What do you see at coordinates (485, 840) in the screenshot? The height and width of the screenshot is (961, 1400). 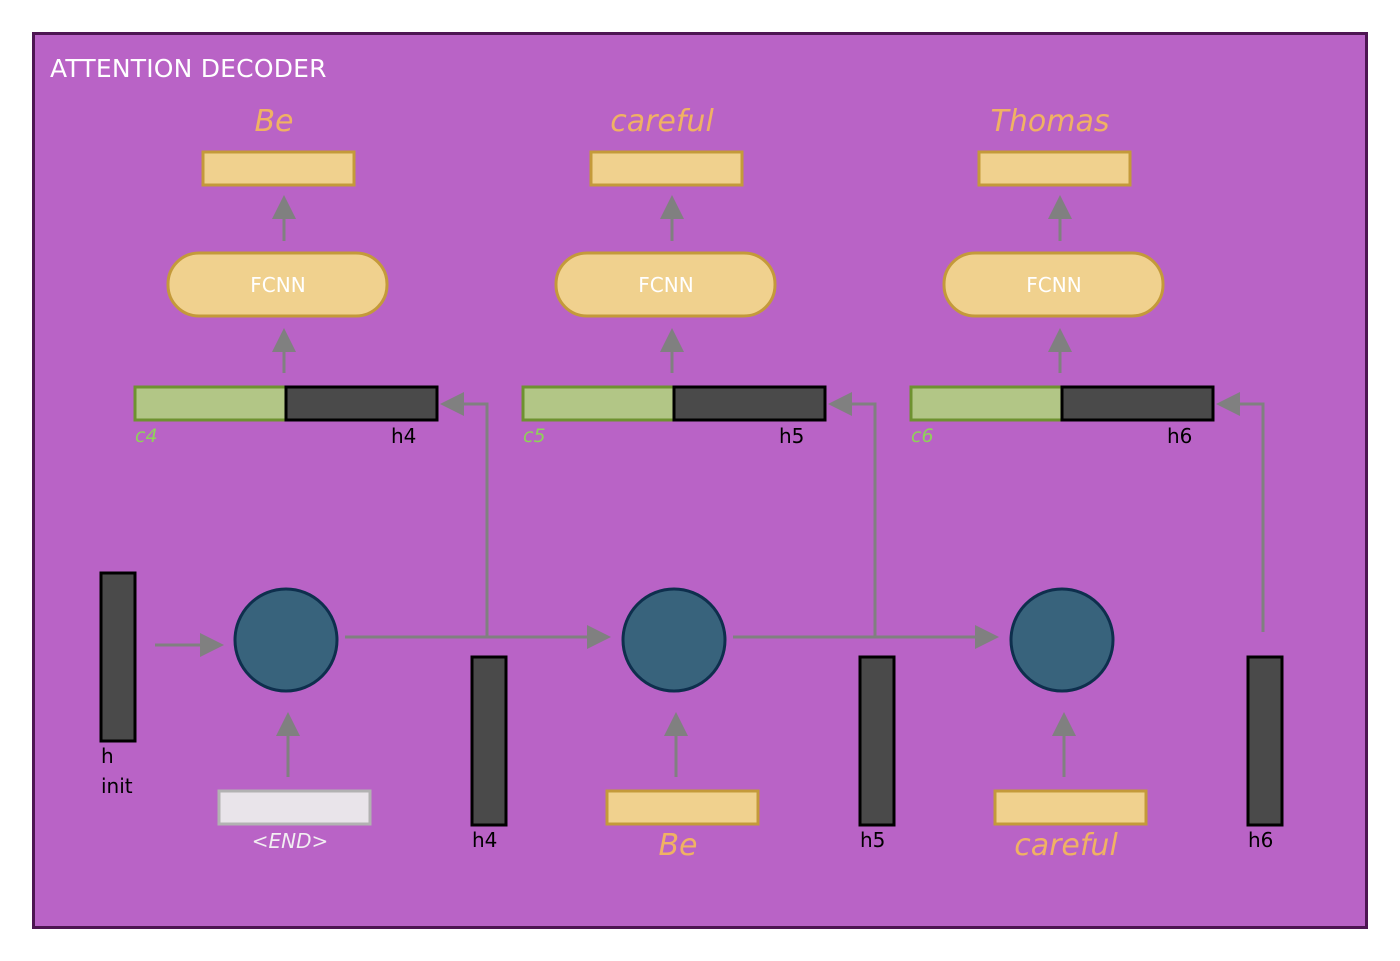 I see `state-output-label: h4` at bounding box center [485, 840].